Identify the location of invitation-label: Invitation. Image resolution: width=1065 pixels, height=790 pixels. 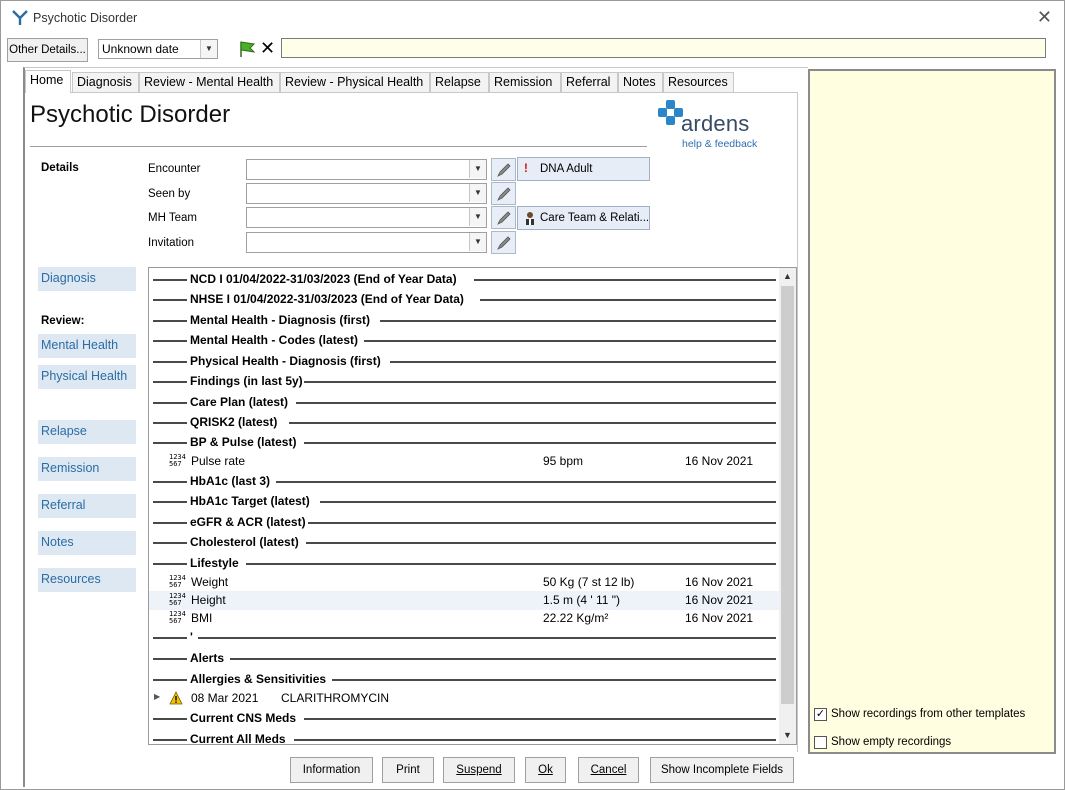
(171, 243).